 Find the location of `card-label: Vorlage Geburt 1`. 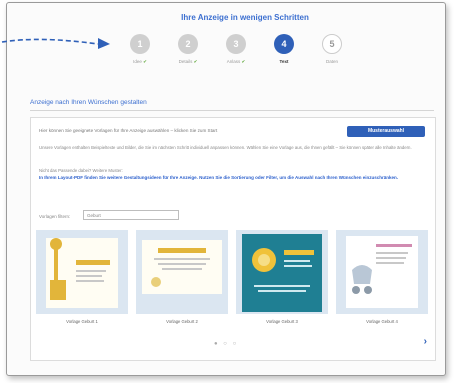

card-label: Vorlage Geburt 1 is located at coordinates (82, 321).